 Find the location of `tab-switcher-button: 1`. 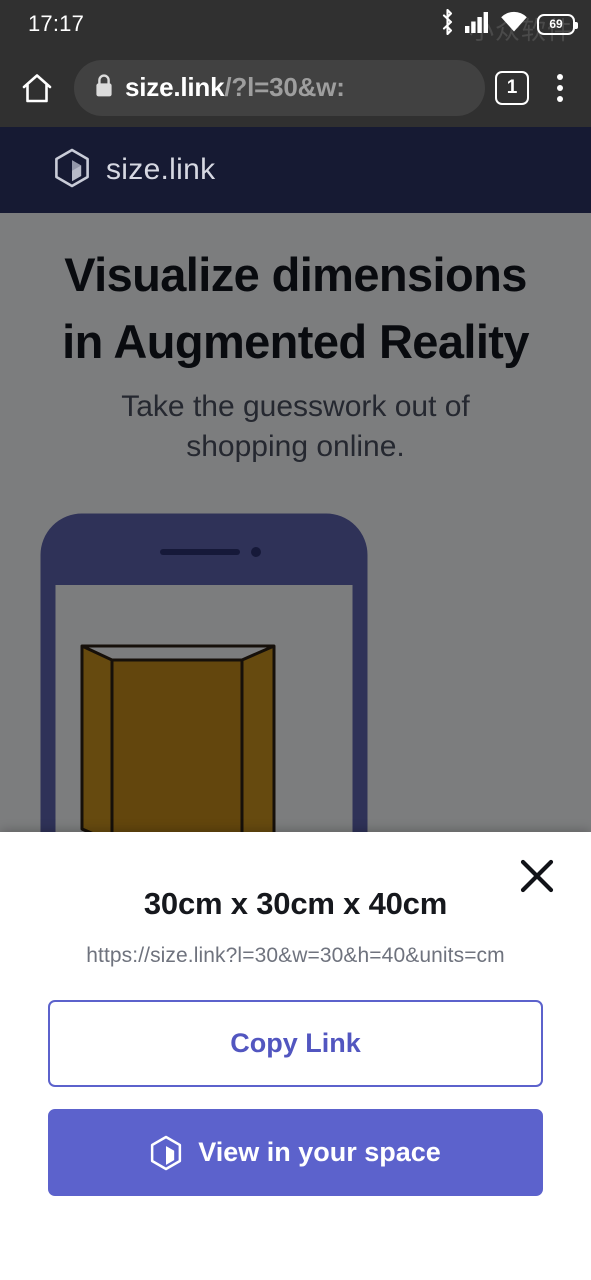

tab-switcher-button: 1 is located at coordinates (512, 87).